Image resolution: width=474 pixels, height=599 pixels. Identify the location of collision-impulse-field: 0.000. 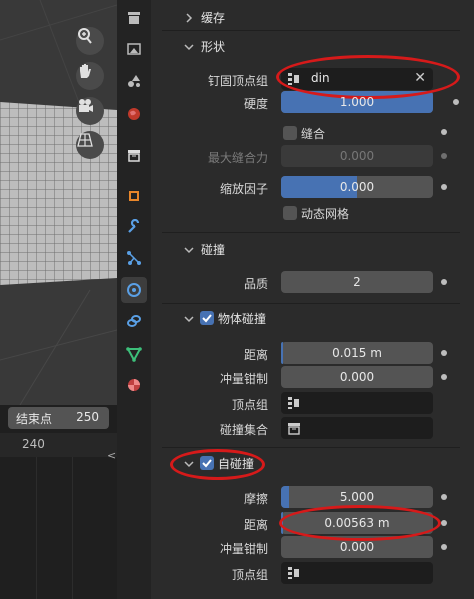
(357, 377).